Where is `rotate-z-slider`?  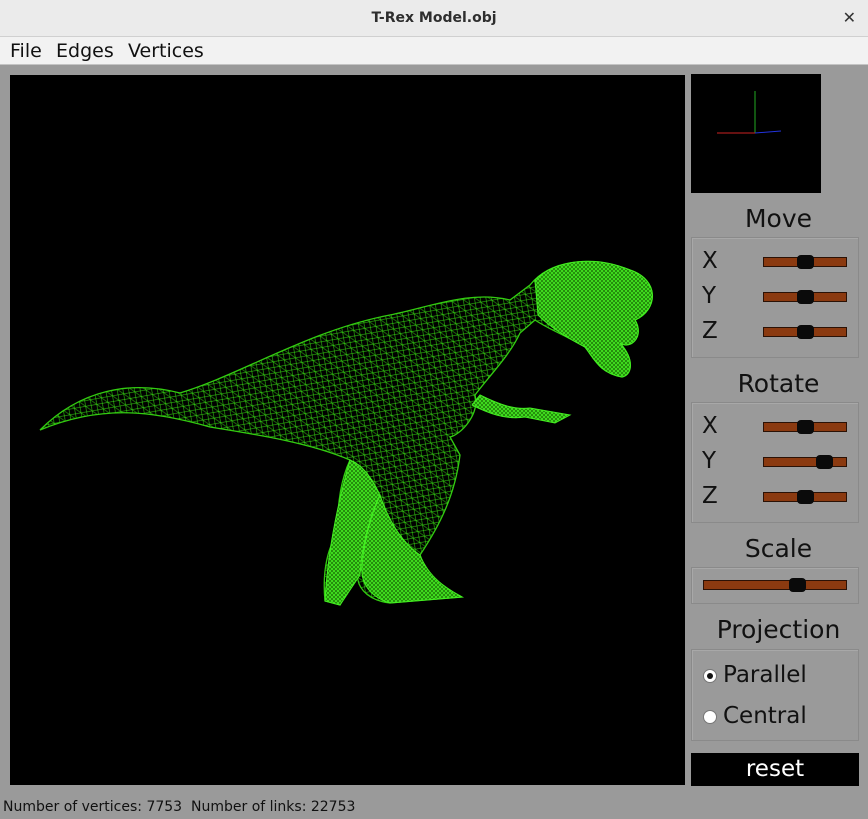
rotate-z-slider is located at coordinates (805, 497).